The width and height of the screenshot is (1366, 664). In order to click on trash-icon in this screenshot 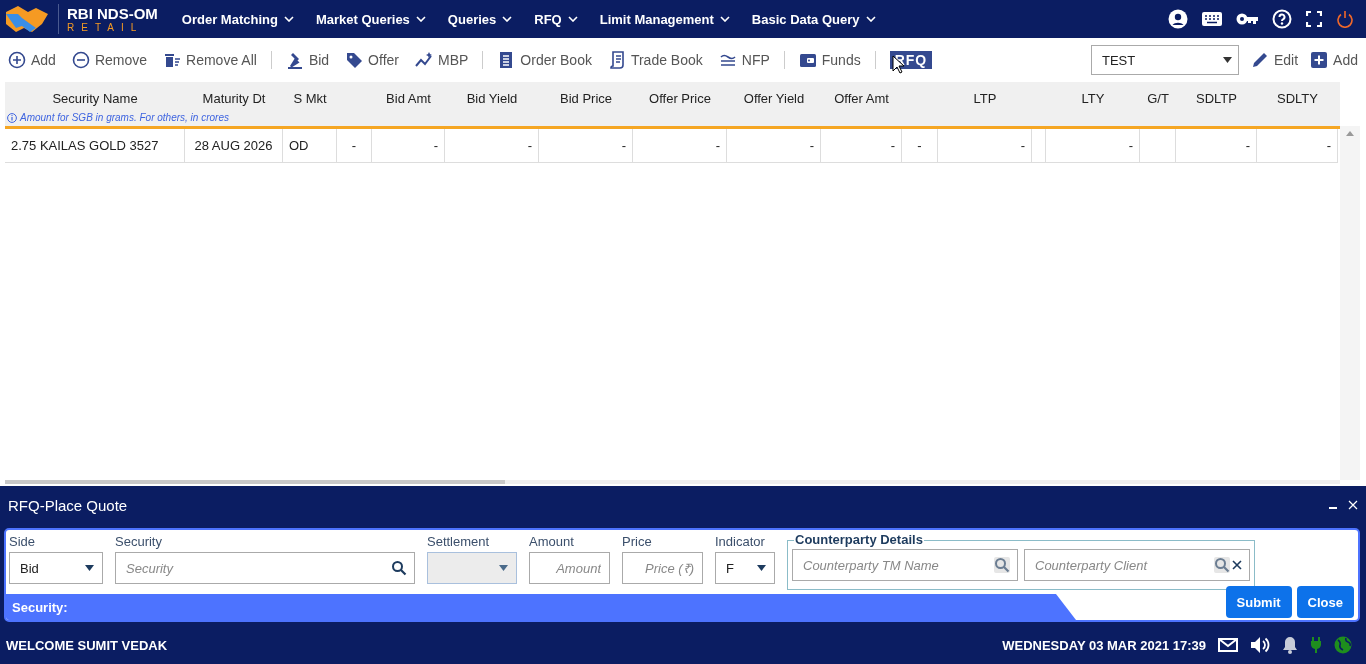, I will do `click(172, 60)`.